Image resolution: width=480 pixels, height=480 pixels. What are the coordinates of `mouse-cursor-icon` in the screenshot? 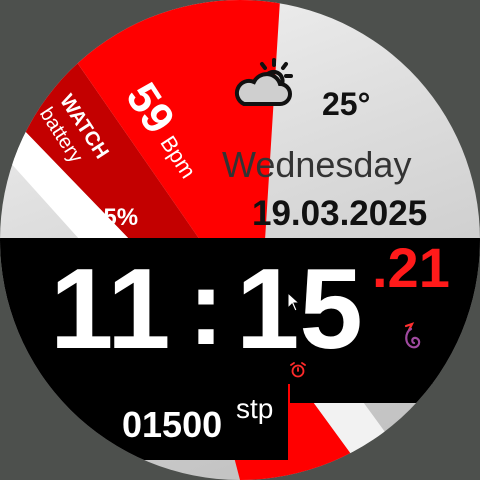 It's located at (294, 302).